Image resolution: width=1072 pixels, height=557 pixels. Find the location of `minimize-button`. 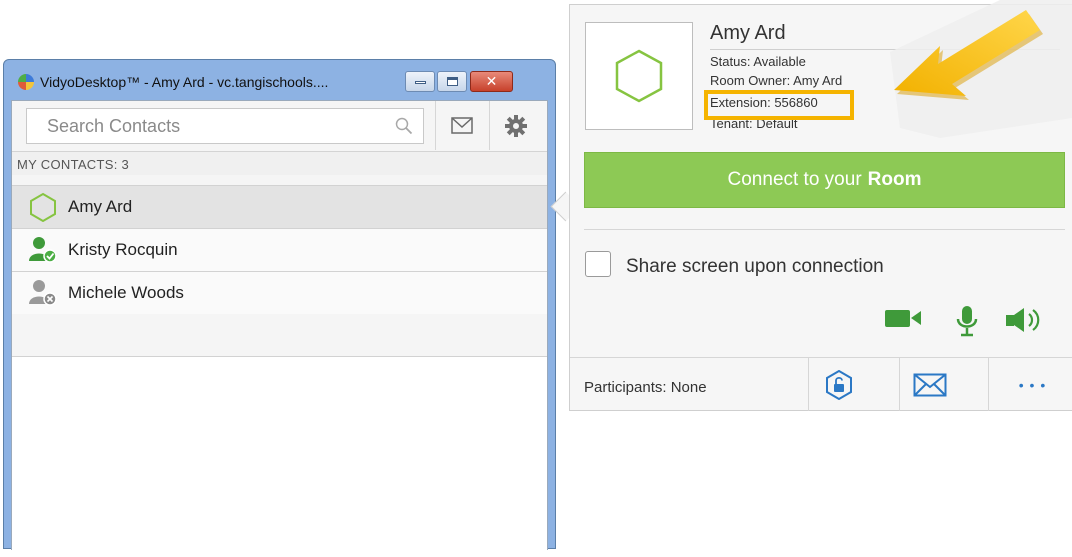

minimize-button is located at coordinates (420, 81).